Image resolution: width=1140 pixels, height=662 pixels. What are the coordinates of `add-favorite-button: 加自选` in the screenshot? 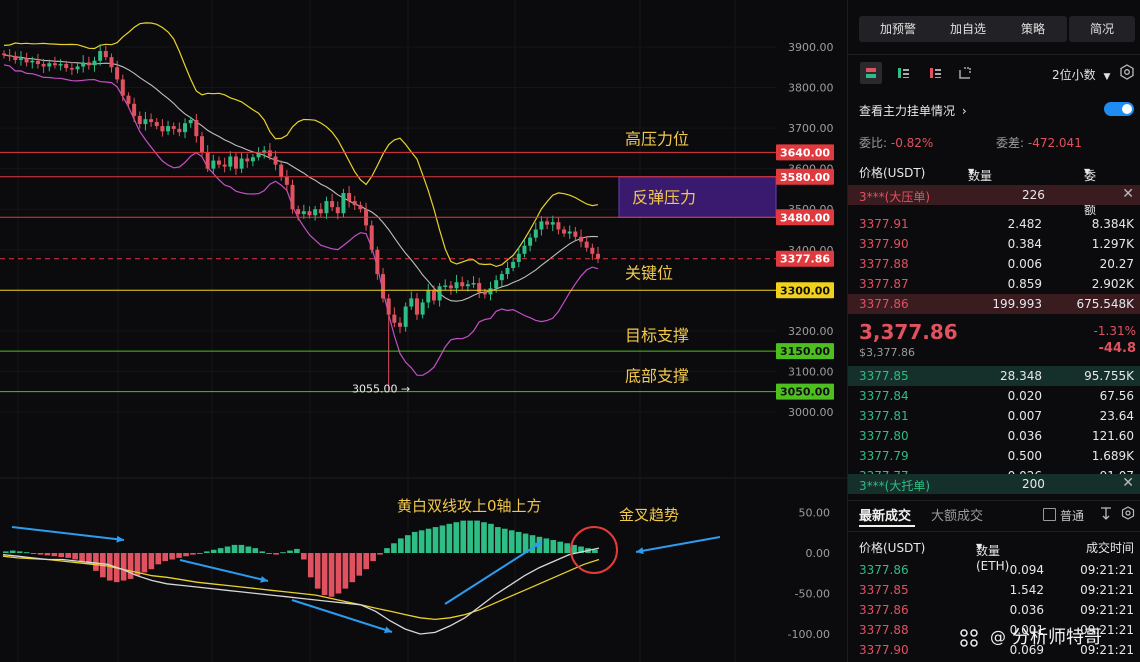 It's located at (968, 29).